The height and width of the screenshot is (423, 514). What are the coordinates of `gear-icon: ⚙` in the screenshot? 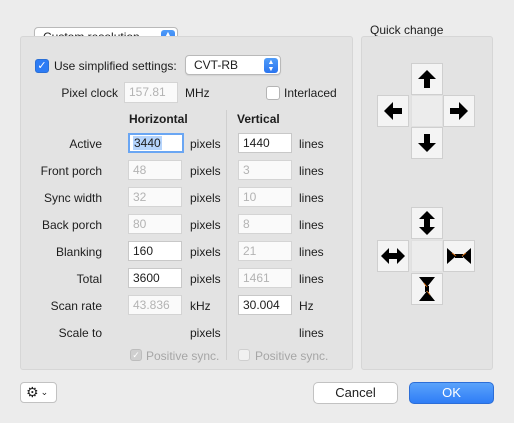 It's located at (32, 392).